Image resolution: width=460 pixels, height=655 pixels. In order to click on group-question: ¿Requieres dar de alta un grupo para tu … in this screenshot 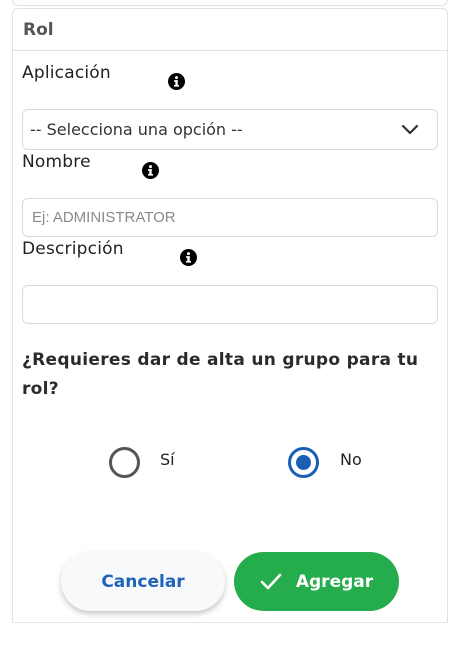, I will do `click(220, 374)`.